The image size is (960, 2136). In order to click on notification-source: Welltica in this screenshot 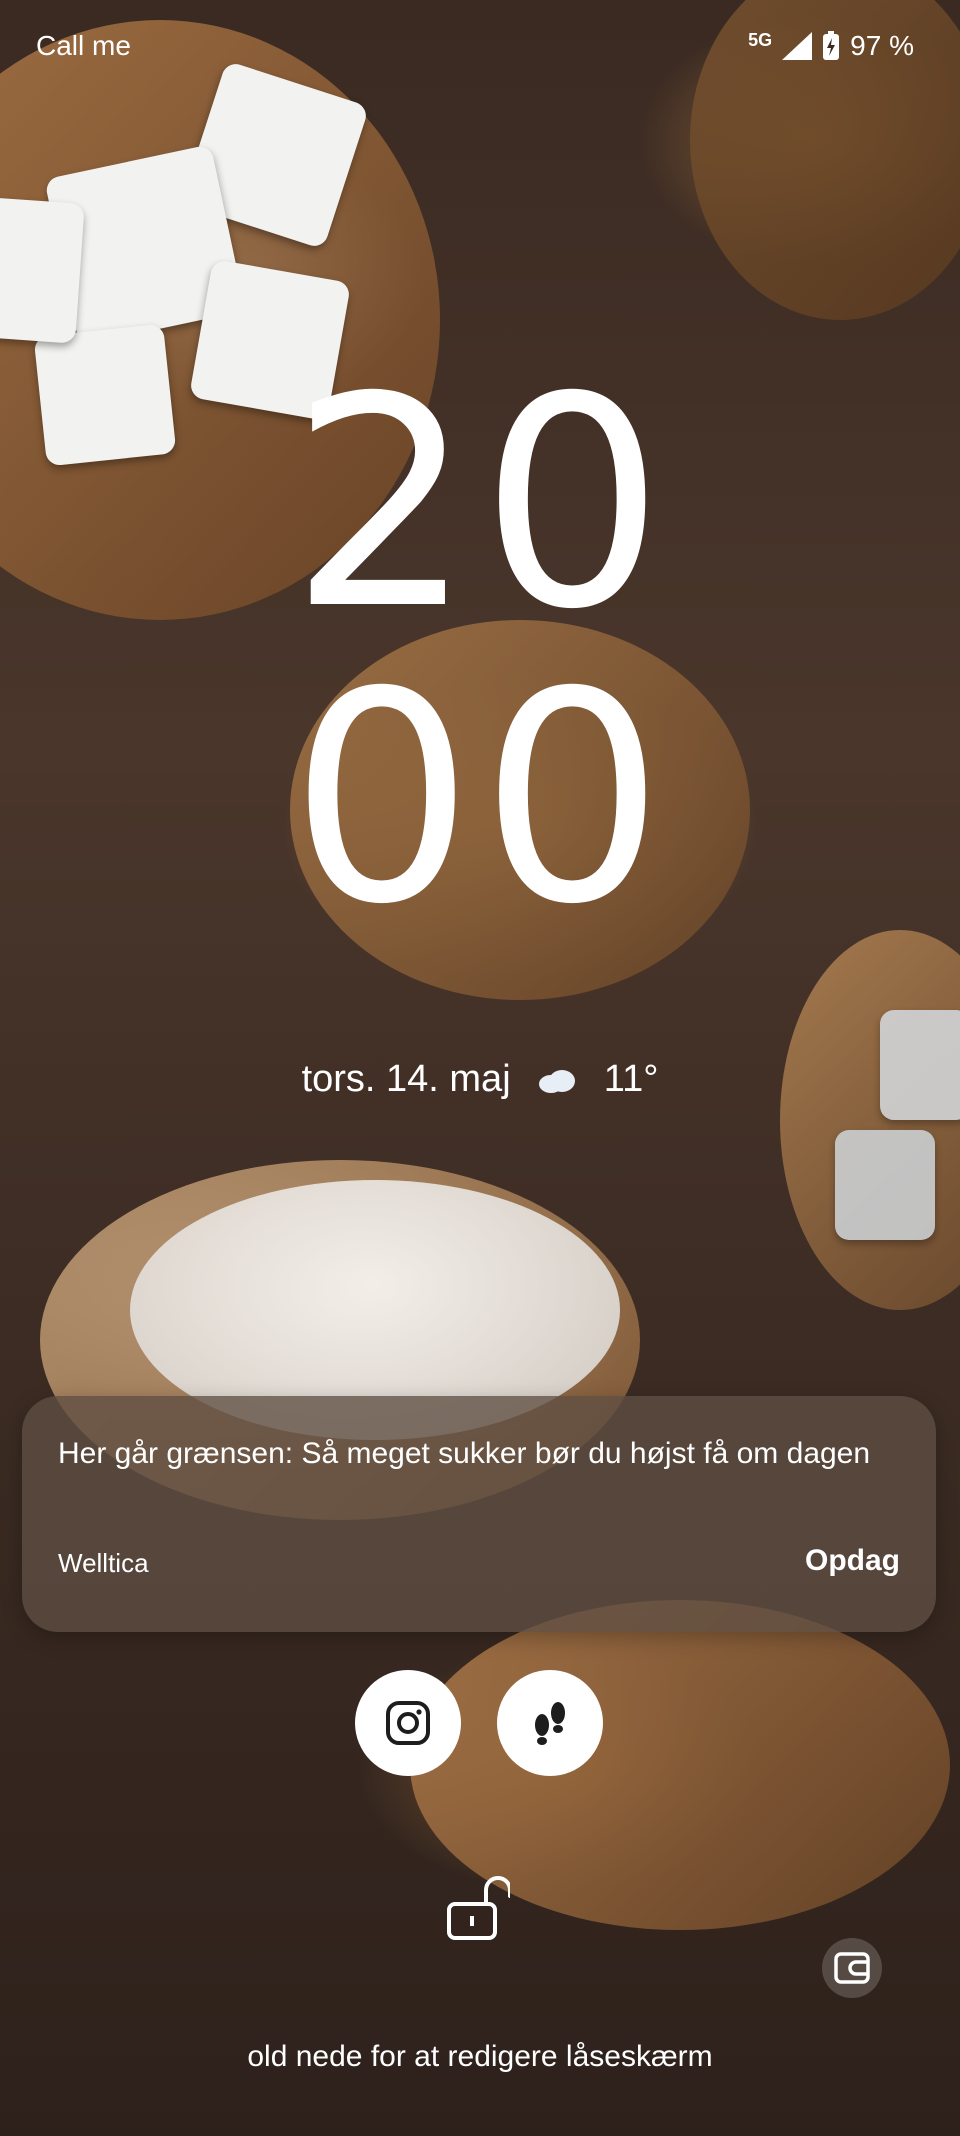, I will do `click(103, 1563)`.